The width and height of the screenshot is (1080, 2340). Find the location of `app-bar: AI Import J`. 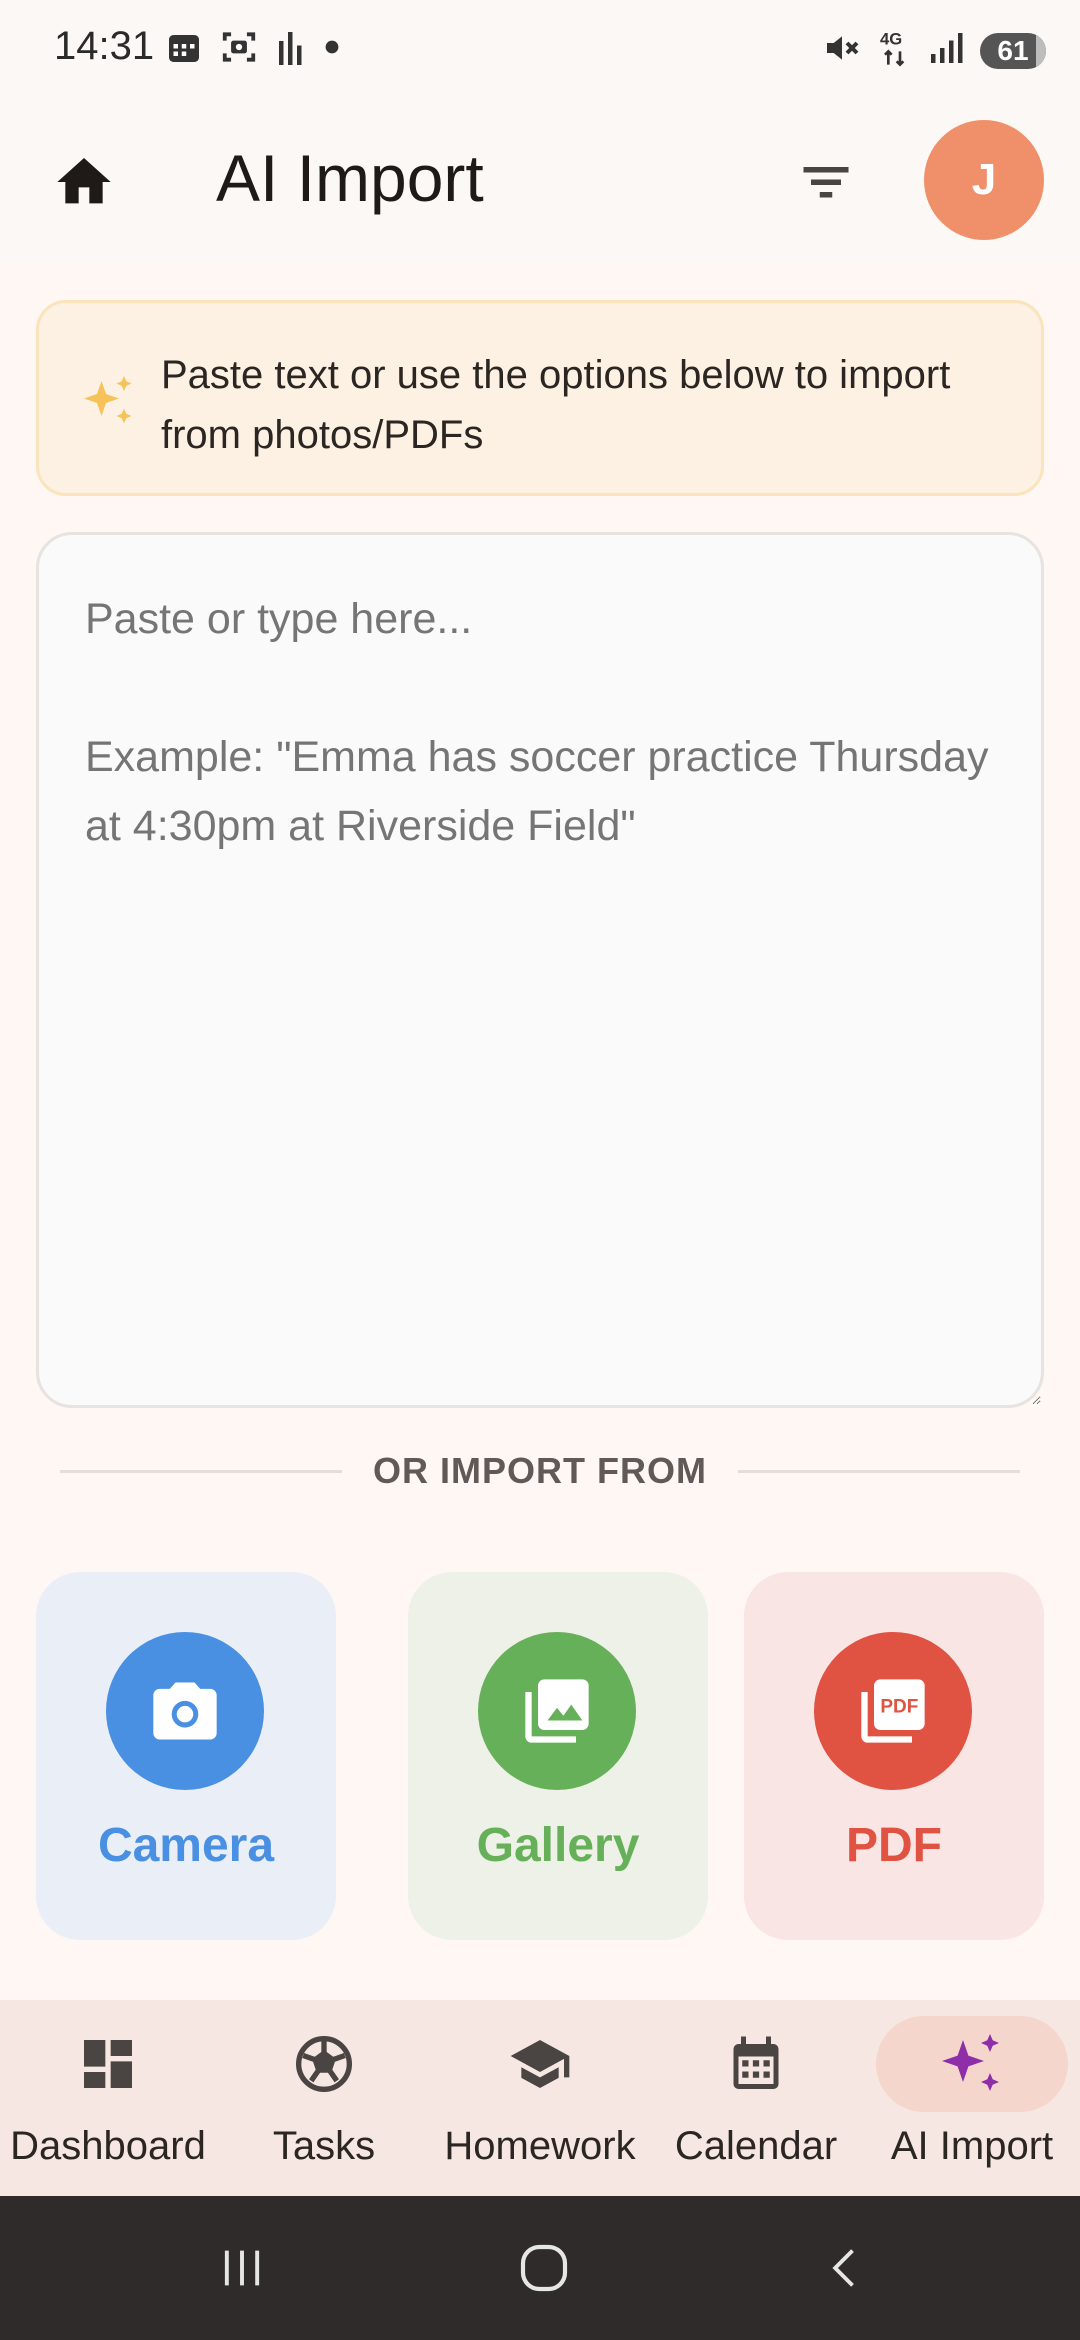

app-bar: AI Import J is located at coordinates (540, 182).